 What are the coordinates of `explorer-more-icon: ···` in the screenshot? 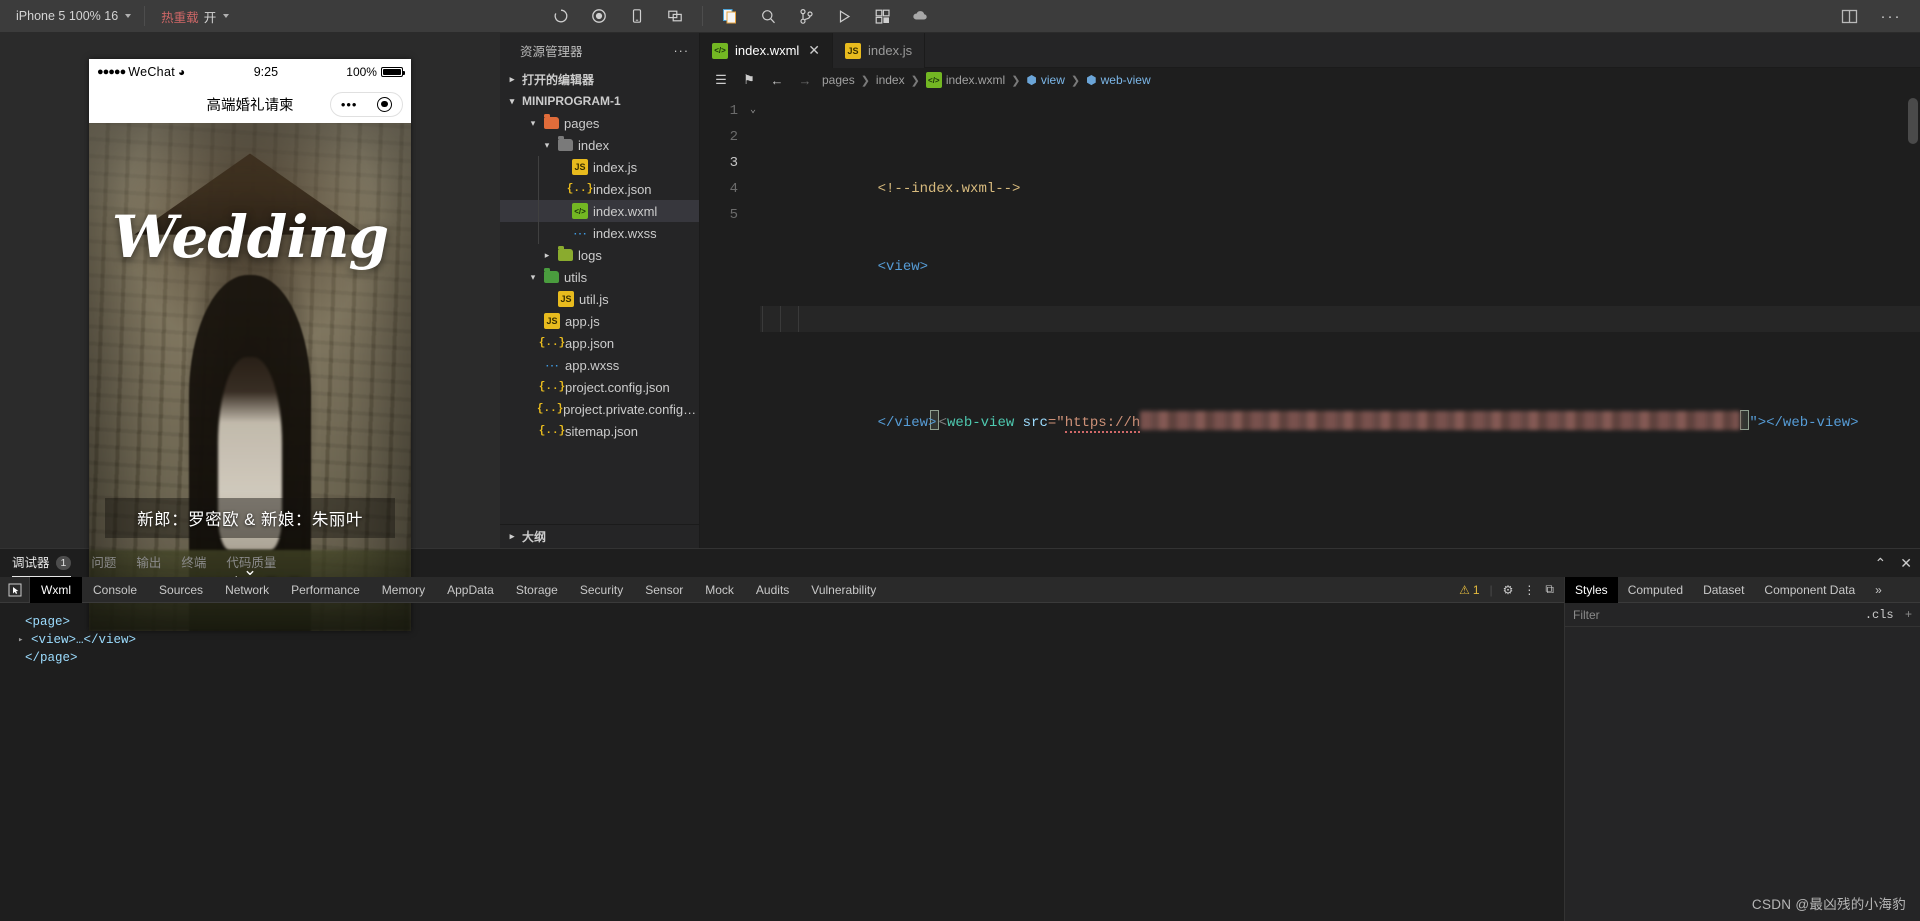 It's located at (682, 51).